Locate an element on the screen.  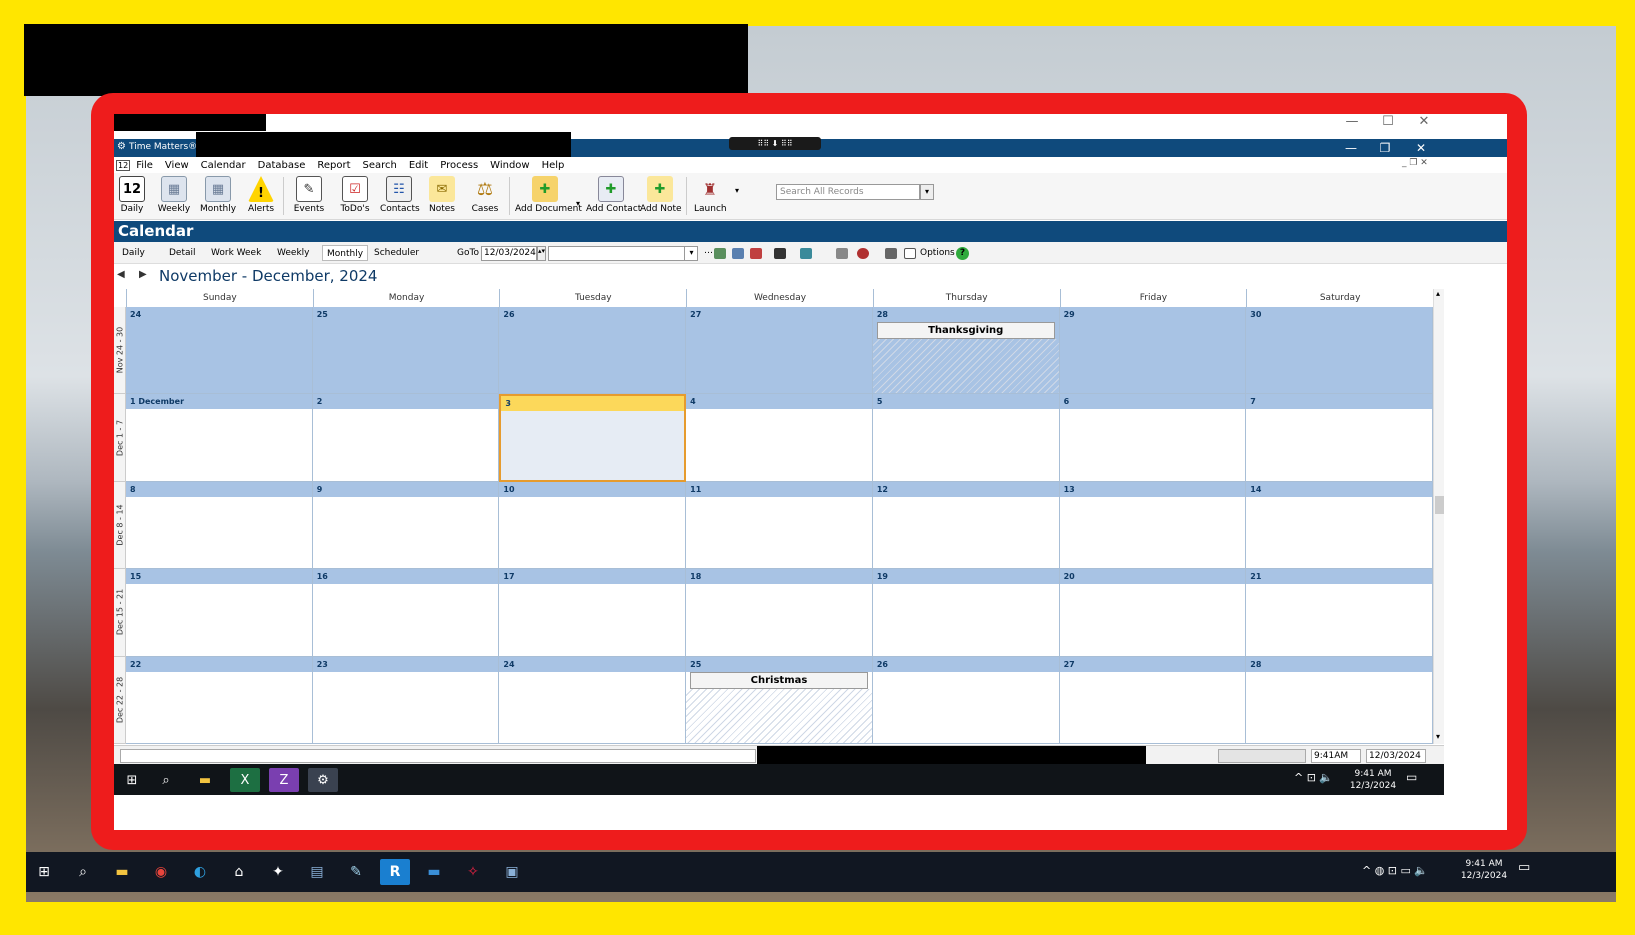
notification-icon: ▭ is located at coordinates (1411, 777).